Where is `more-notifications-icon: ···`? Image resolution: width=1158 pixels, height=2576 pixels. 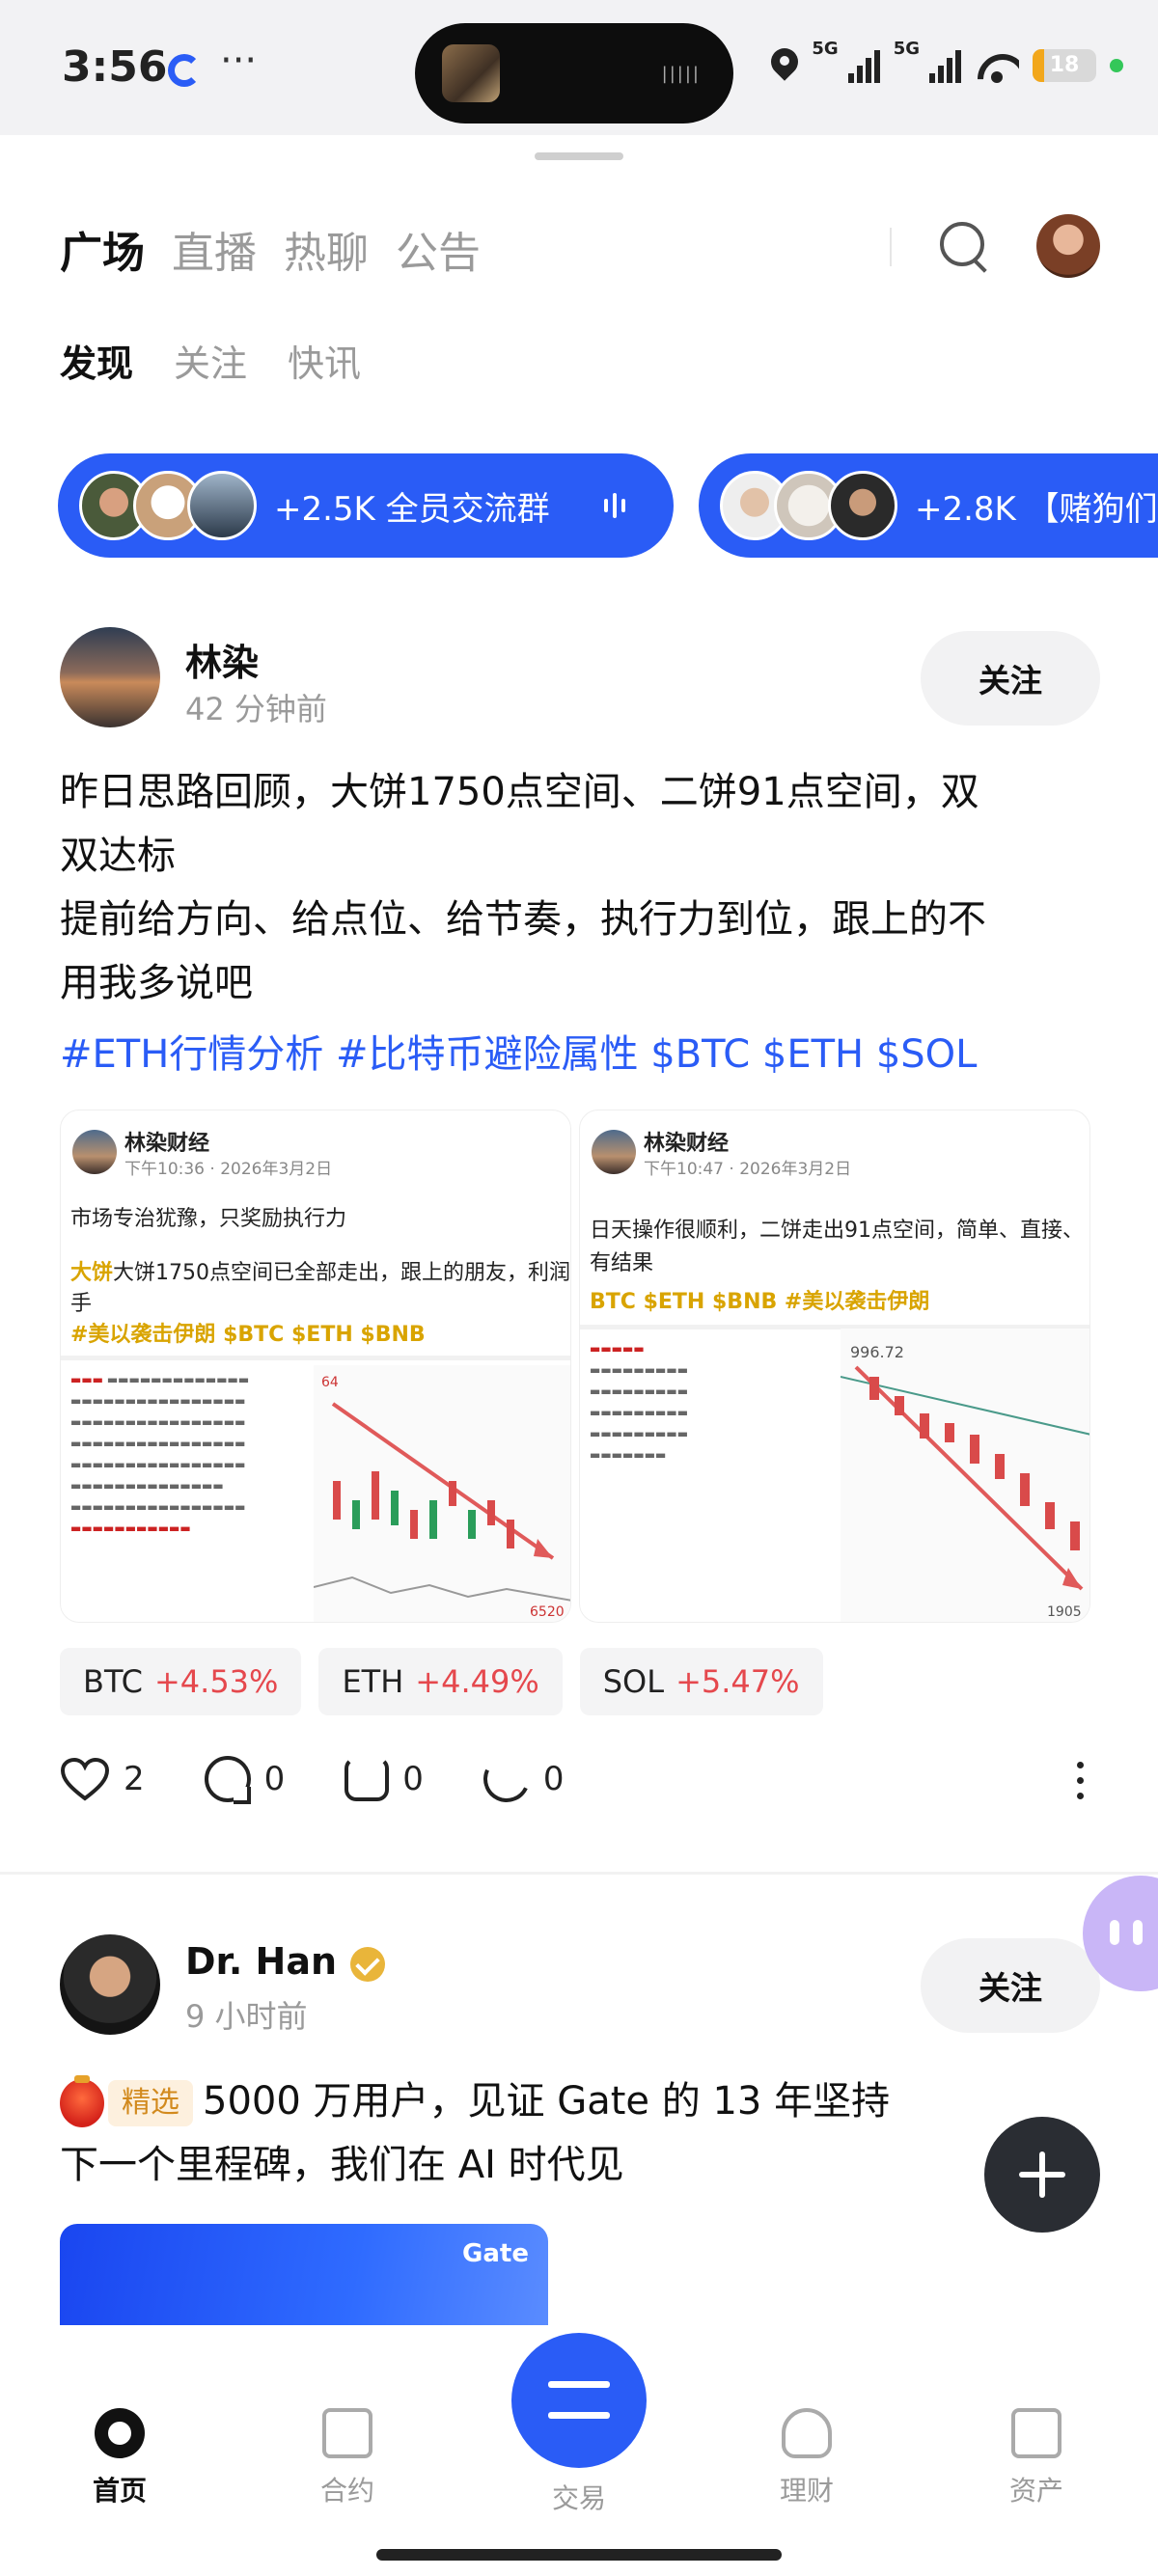 more-notifications-icon: ··· is located at coordinates (239, 61).